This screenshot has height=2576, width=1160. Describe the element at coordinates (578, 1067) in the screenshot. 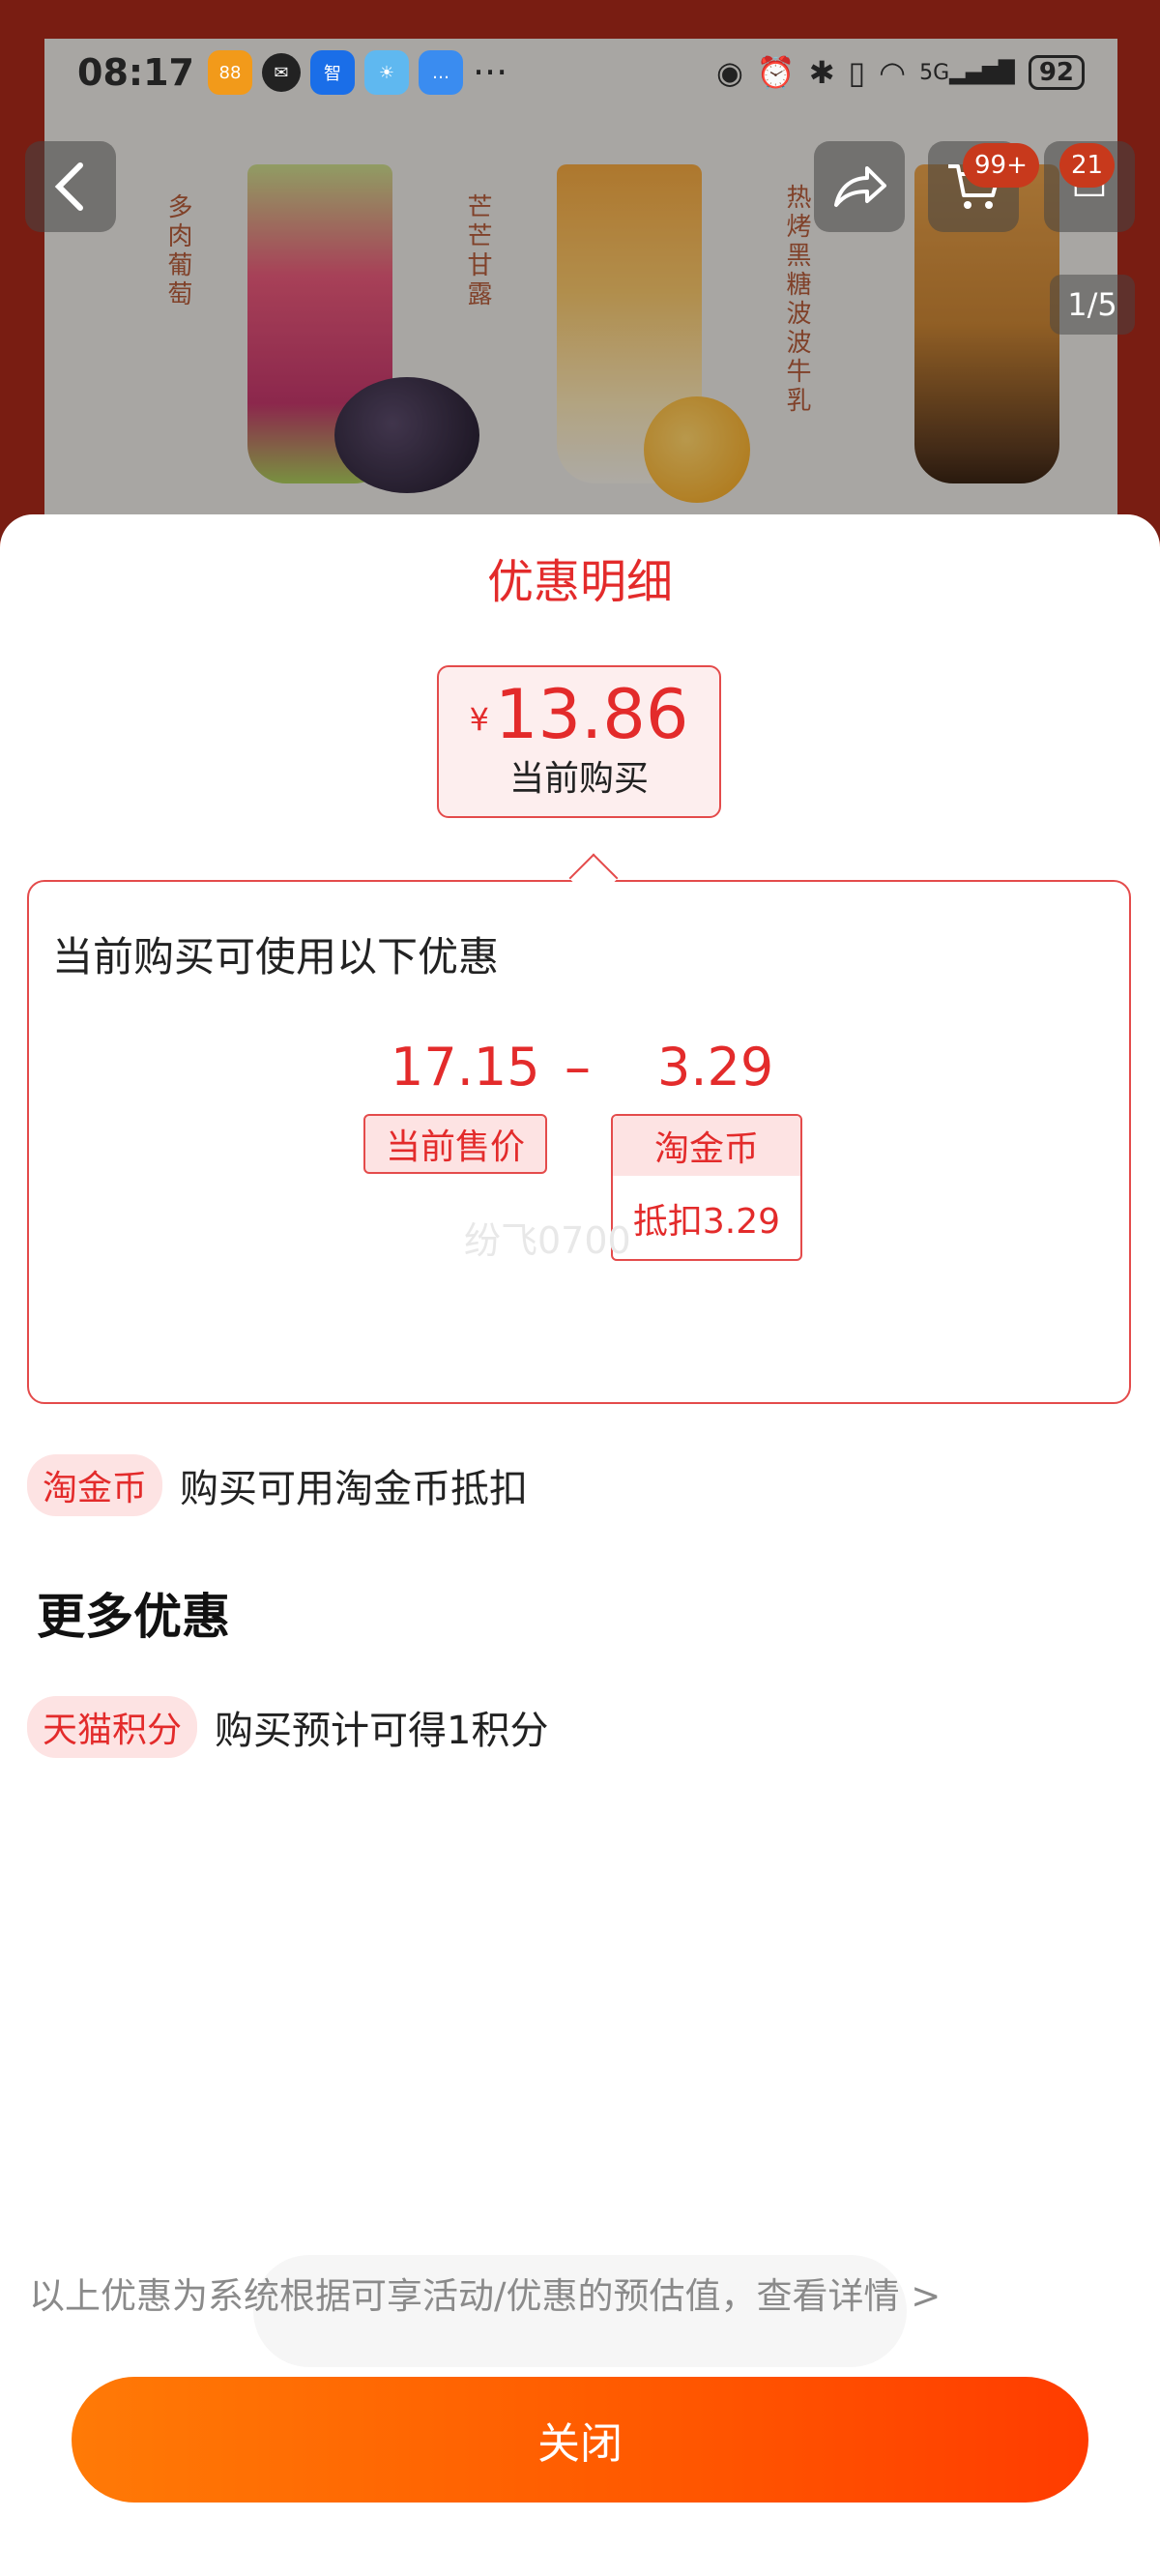

I see `minus-sign: –` at that location.